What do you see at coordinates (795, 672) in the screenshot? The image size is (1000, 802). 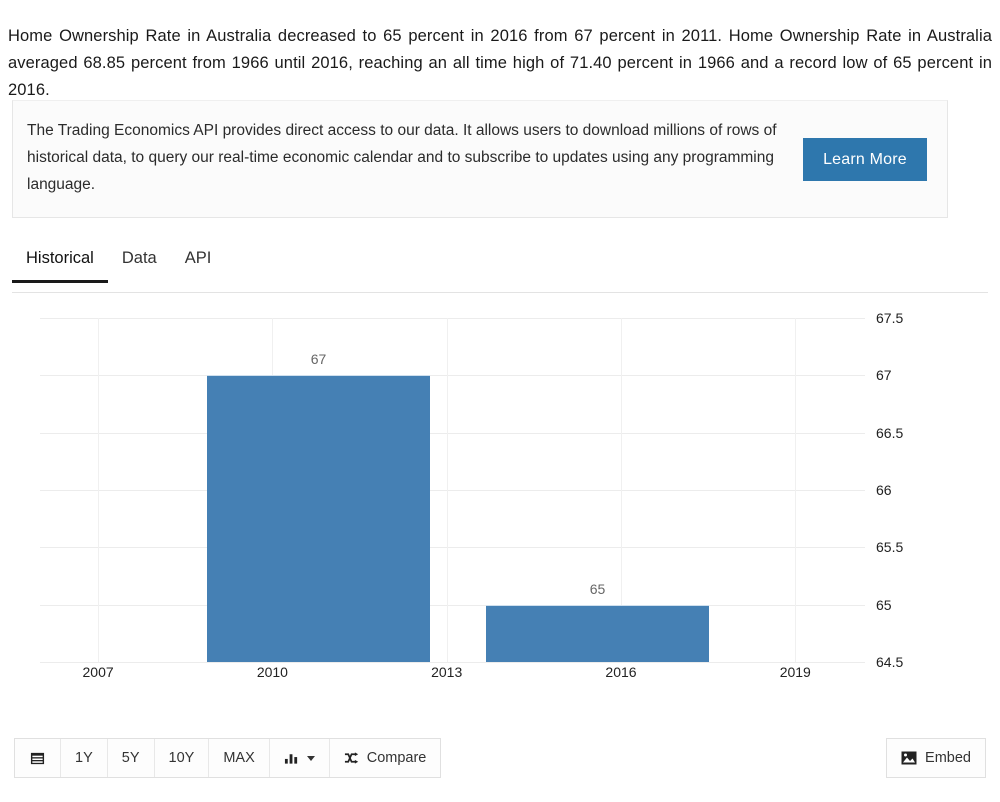 I see `x-axis-tick-label: 2019` at bounding box center [795, 672].